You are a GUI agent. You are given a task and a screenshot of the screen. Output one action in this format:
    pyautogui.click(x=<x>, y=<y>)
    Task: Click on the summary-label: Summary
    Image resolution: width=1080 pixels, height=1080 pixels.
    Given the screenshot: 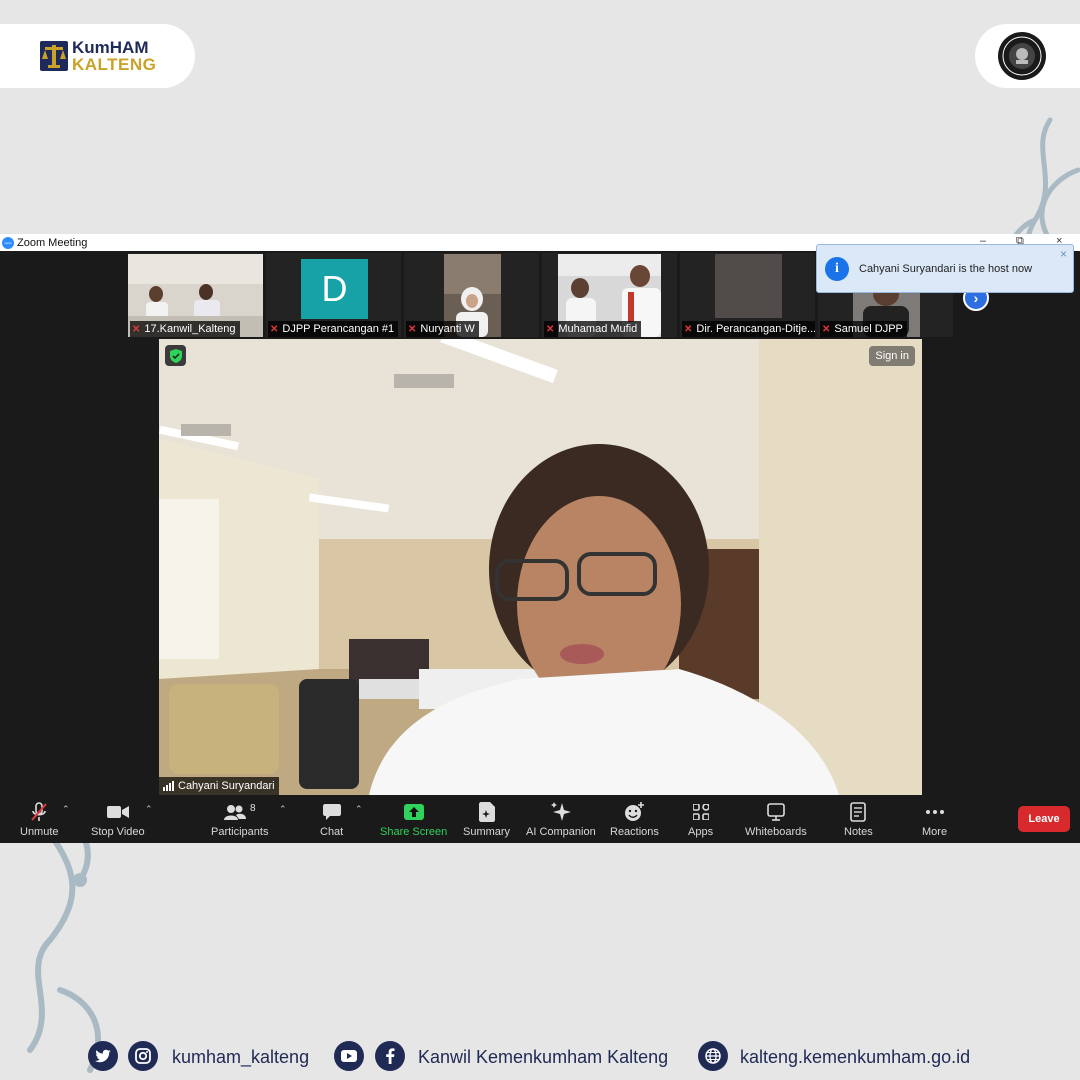 What is the action you would take?
    pyautogui.click(x=487, y=832)
    